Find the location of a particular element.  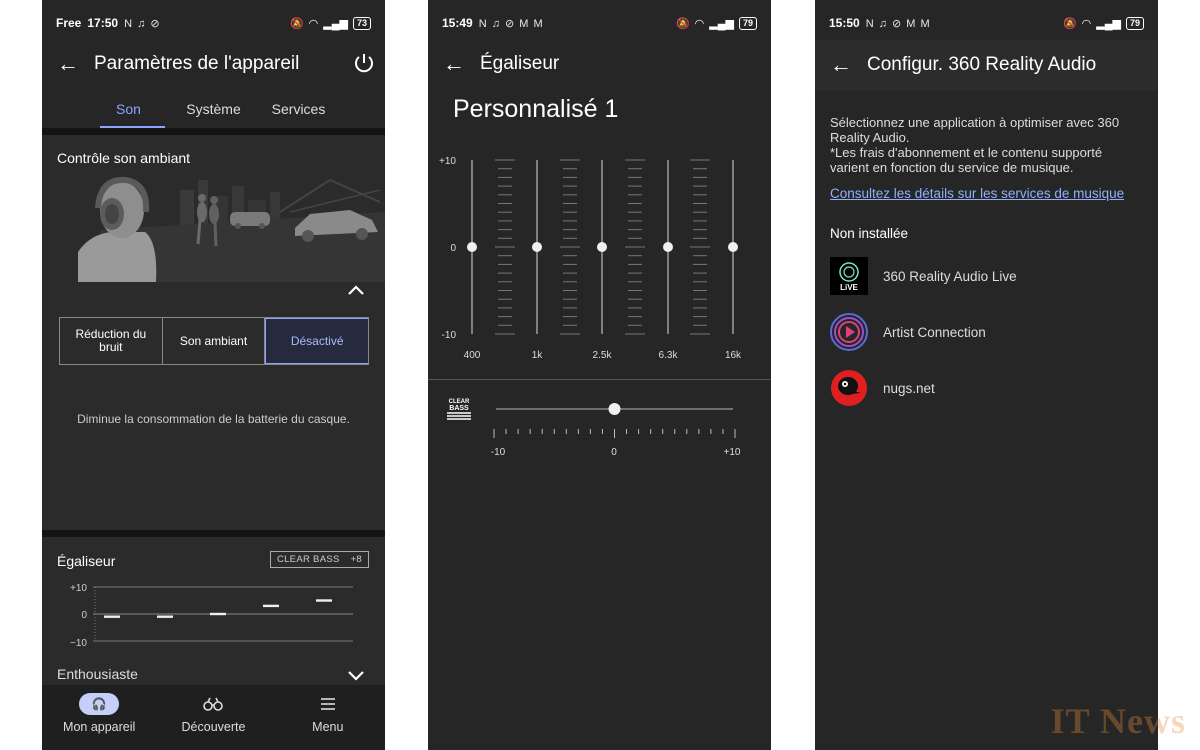

equalizer-preview: +10 0 −10 is located at coordinates (211, 616).